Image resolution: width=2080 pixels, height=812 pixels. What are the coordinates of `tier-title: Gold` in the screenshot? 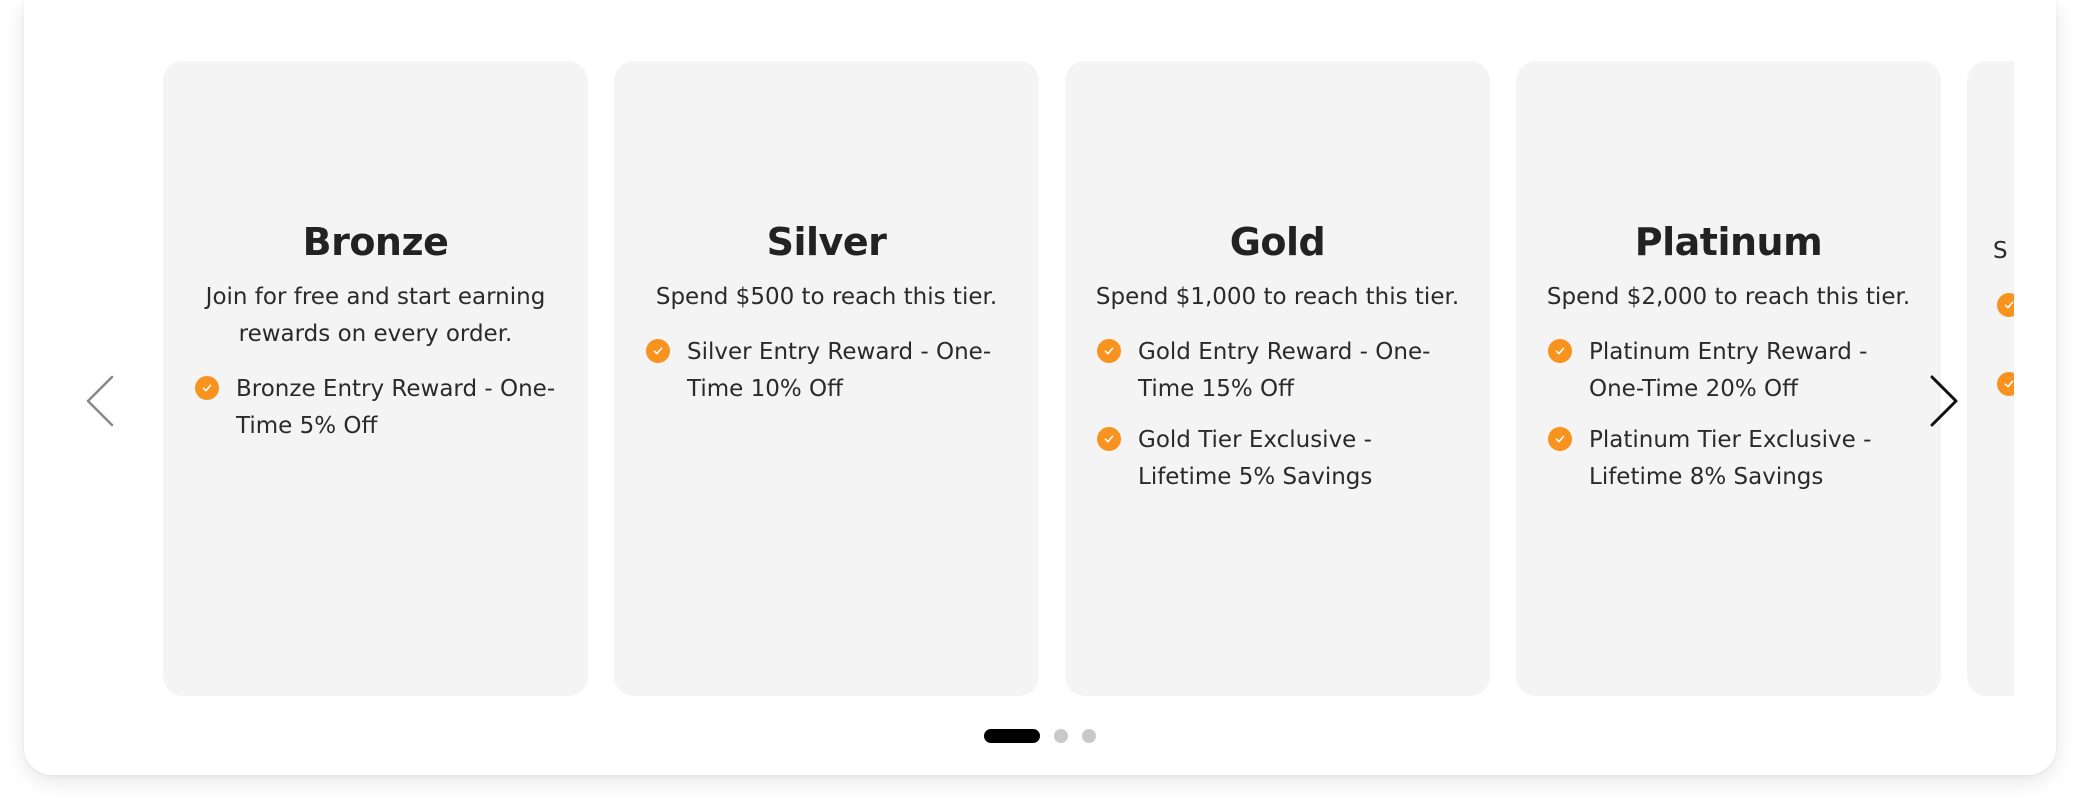 It's located at (1277, 242).